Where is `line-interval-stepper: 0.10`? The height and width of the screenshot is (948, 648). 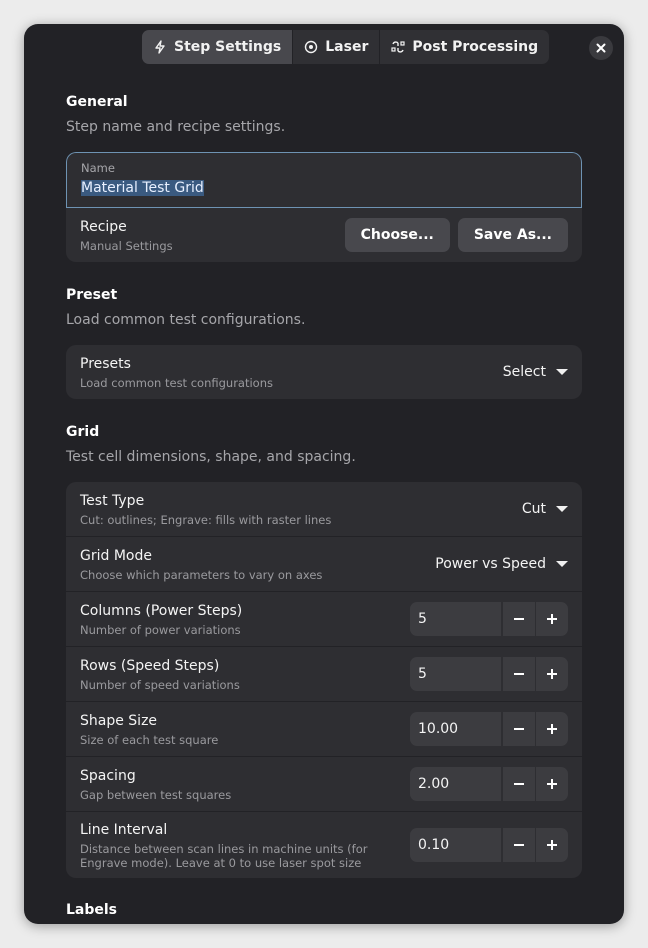 line-interval-stepper: 0.10 is located at coordinates (489, 845).